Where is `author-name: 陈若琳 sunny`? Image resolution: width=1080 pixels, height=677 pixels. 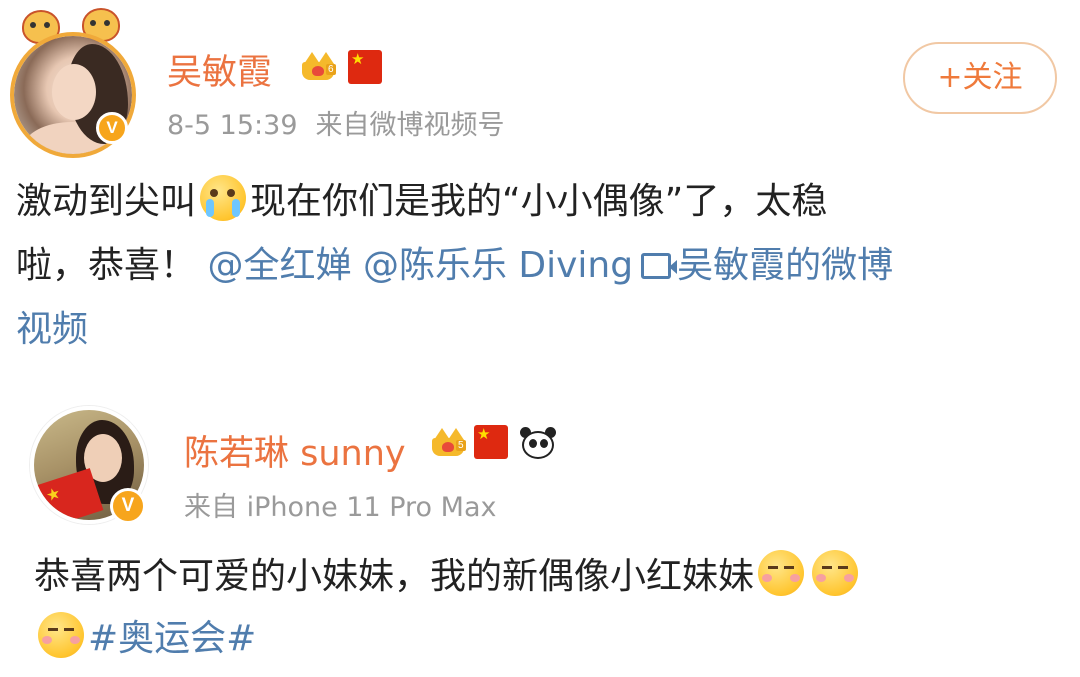
author-name: 陈若琳 sunny is located at coordinates (295, 450).